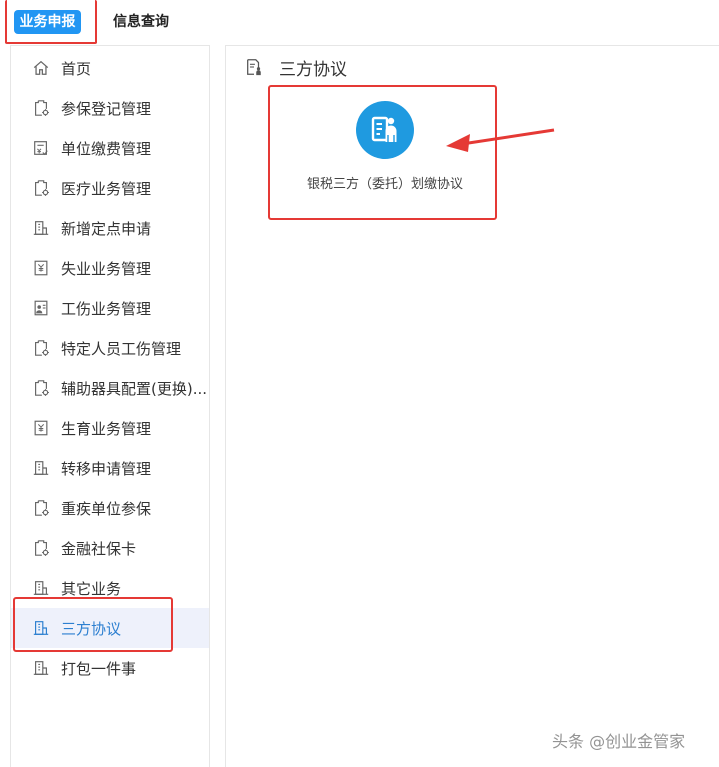 The width and height of the screenshot is (719, 767). Describe the element at coordinates (99, 668) in the screenshot. I see `sidebar-item-label: 打包一件事` at that location.